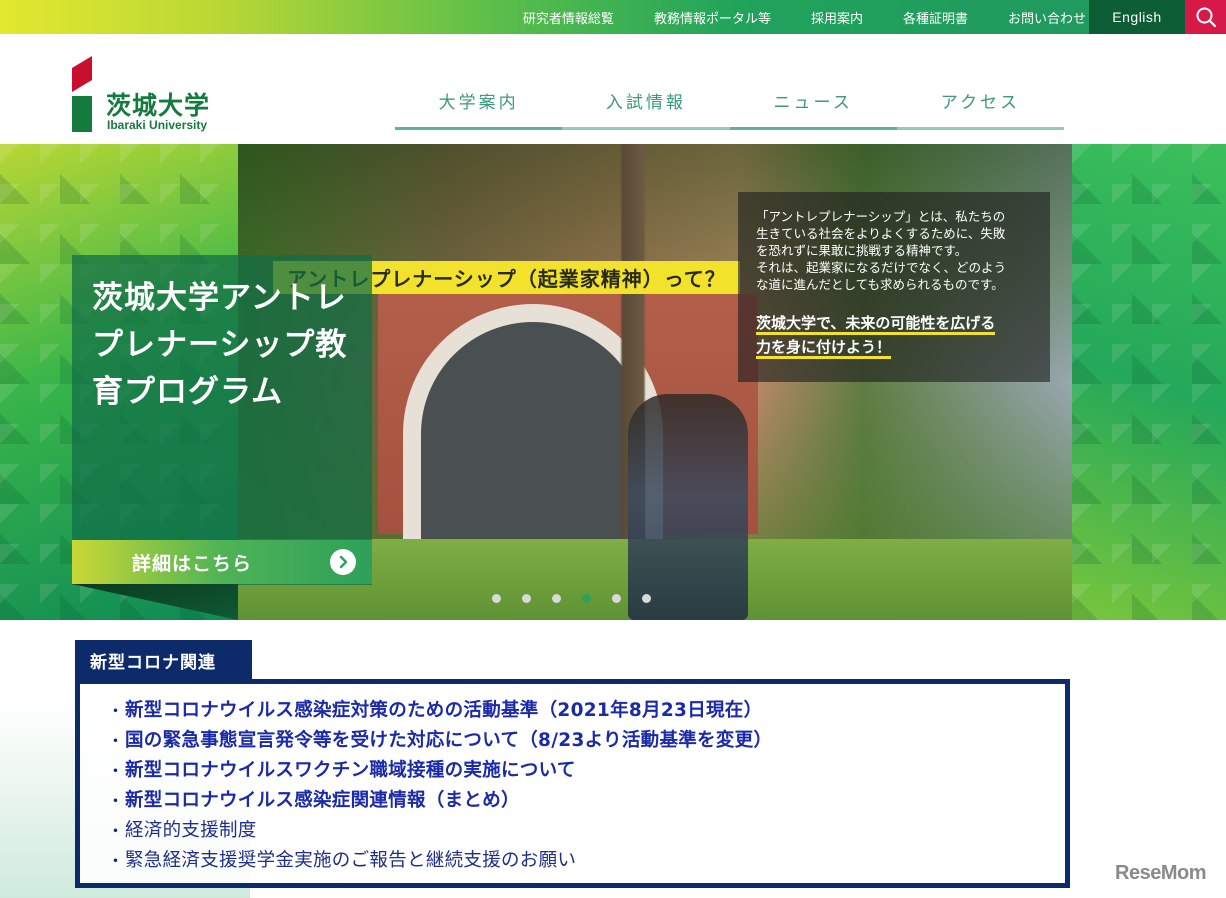 The width and height of the screenshot is (1226, 898). Describe the element at coordinates (586, 799) in the screenshot. I see `list-item: ・ 新型コロナウイルス感染症関連情報（まとめ）` at that location.